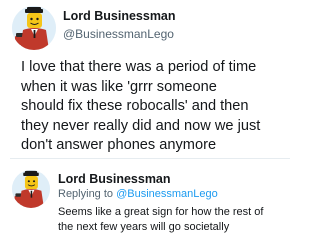  What do you see at coordinates (150, 158) in the screenshot?
I see `divider` at bounding box center [150, 158].